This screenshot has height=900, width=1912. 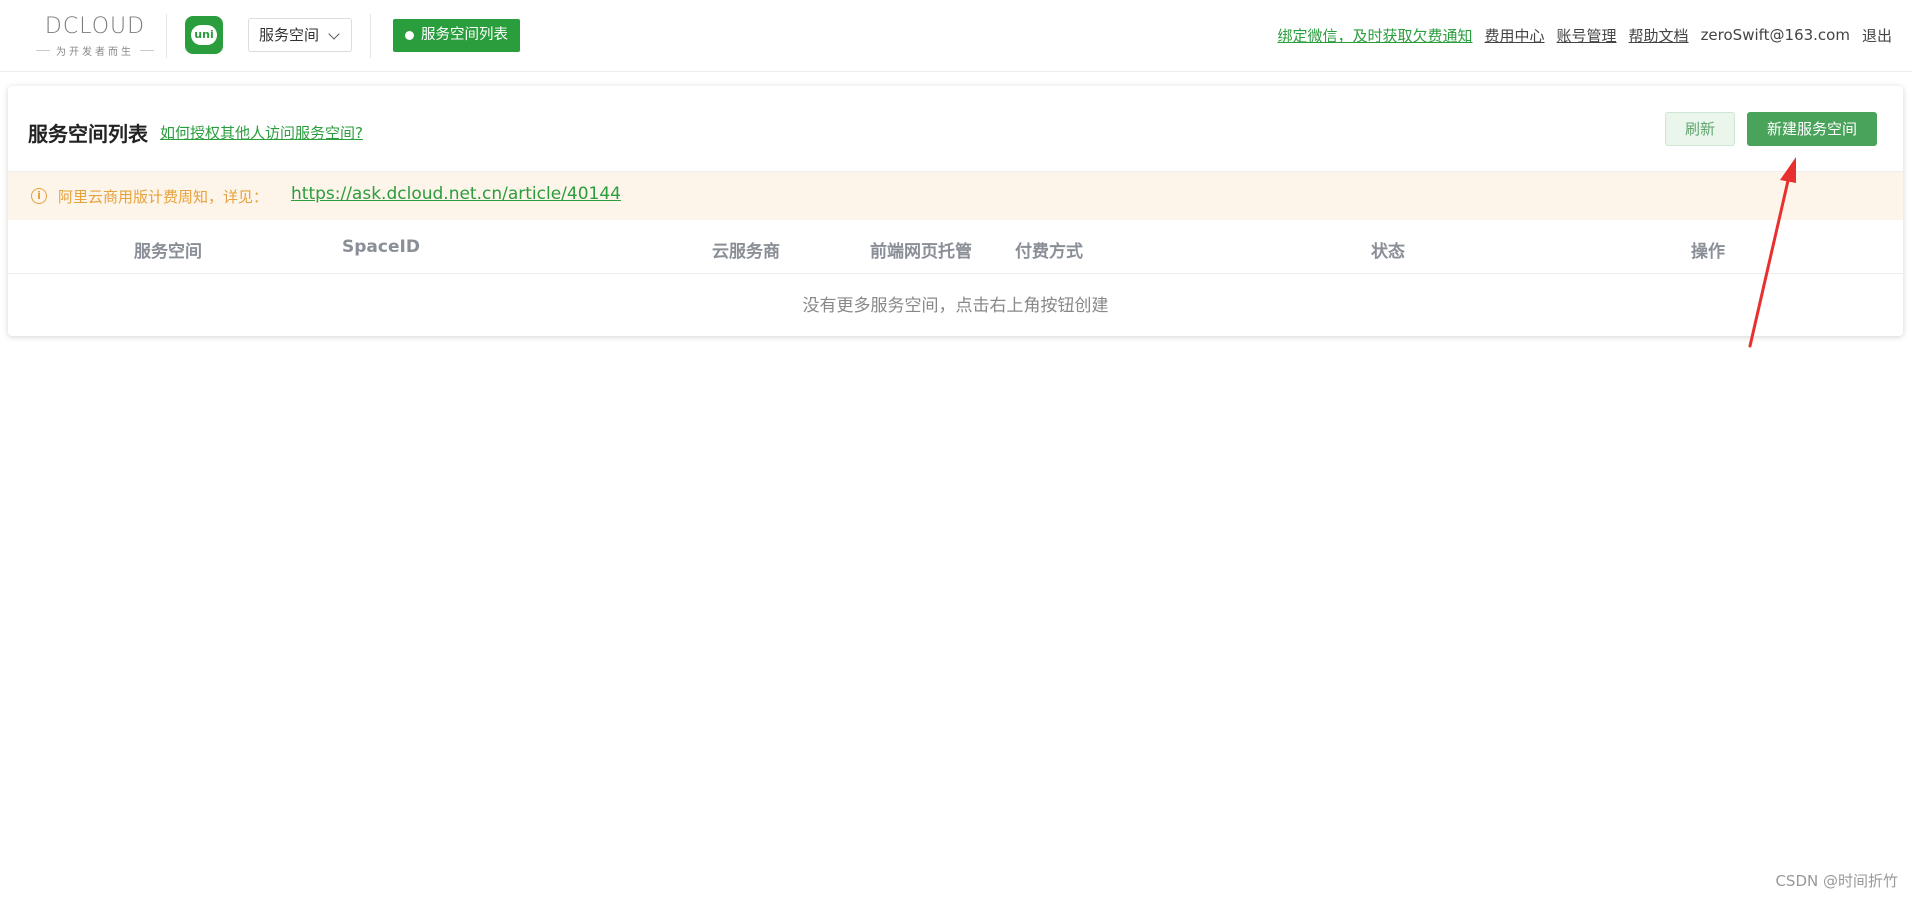 I want to click on authorize-help-link: 如何授权其他人访问服务空间?, so click(x=261, y=132).